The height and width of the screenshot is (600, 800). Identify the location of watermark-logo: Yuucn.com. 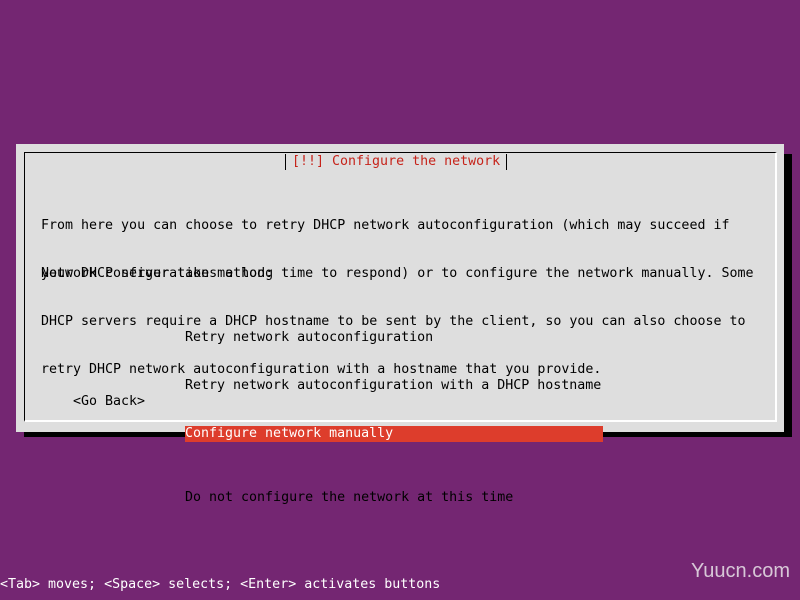
(740, 571).